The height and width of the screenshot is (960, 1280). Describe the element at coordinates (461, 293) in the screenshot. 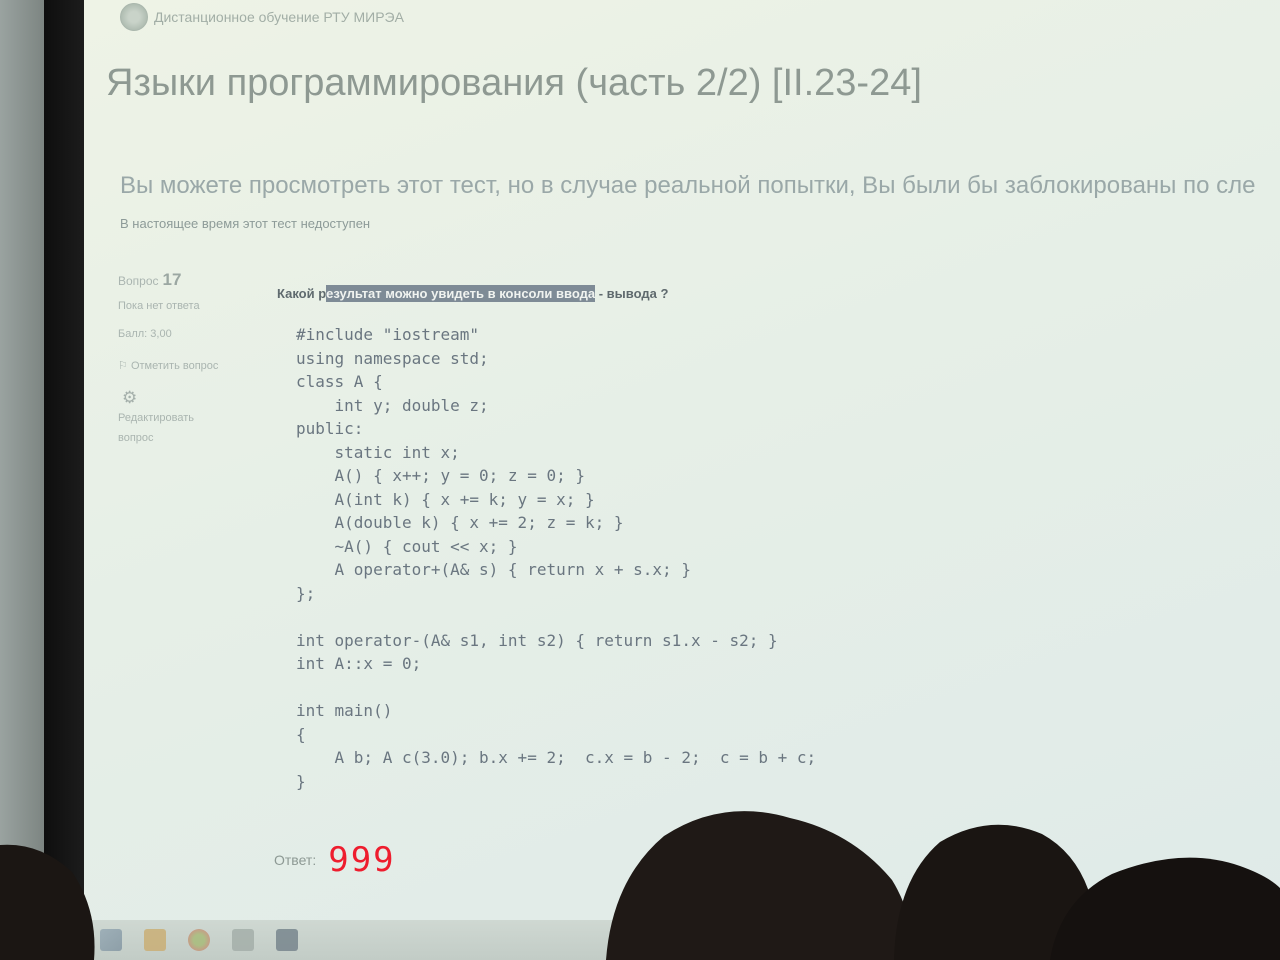

I see `selected-text: езультат можно увидеть в консоли ввода` at that location.